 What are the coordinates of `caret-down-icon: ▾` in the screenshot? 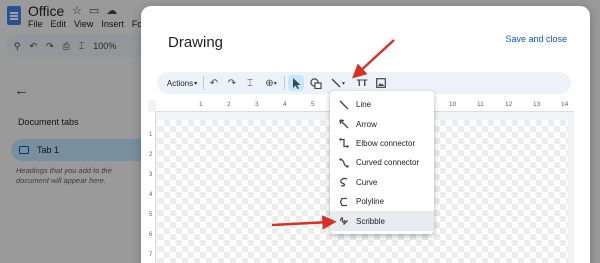 It's located at (196, 83).